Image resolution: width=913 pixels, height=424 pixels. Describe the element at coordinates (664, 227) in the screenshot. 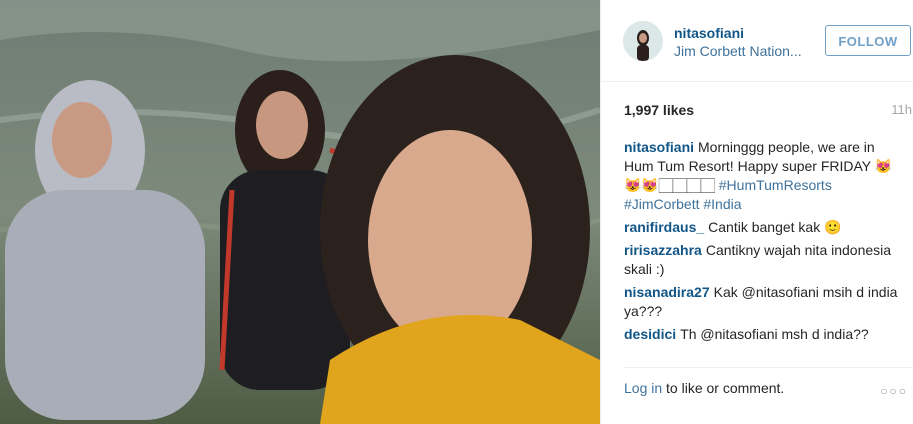

I see `comment-username: ranifirdaus_` at that location.